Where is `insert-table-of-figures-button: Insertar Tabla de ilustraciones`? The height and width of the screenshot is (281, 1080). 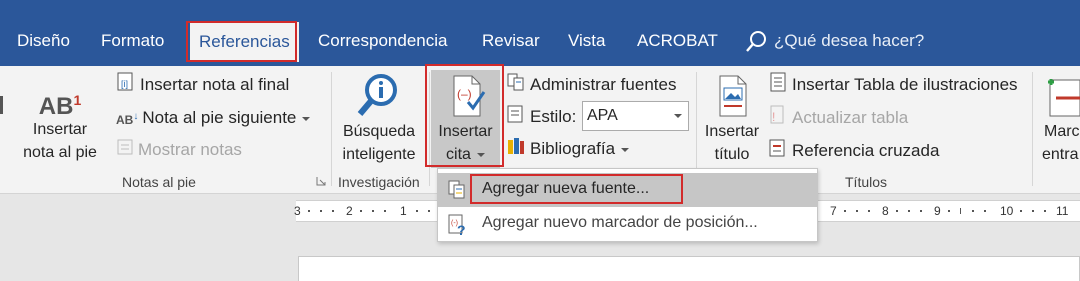
insert-table-of-figures-button: Insertar Tabla de ilustraciones is located at coordinates (893, 84).